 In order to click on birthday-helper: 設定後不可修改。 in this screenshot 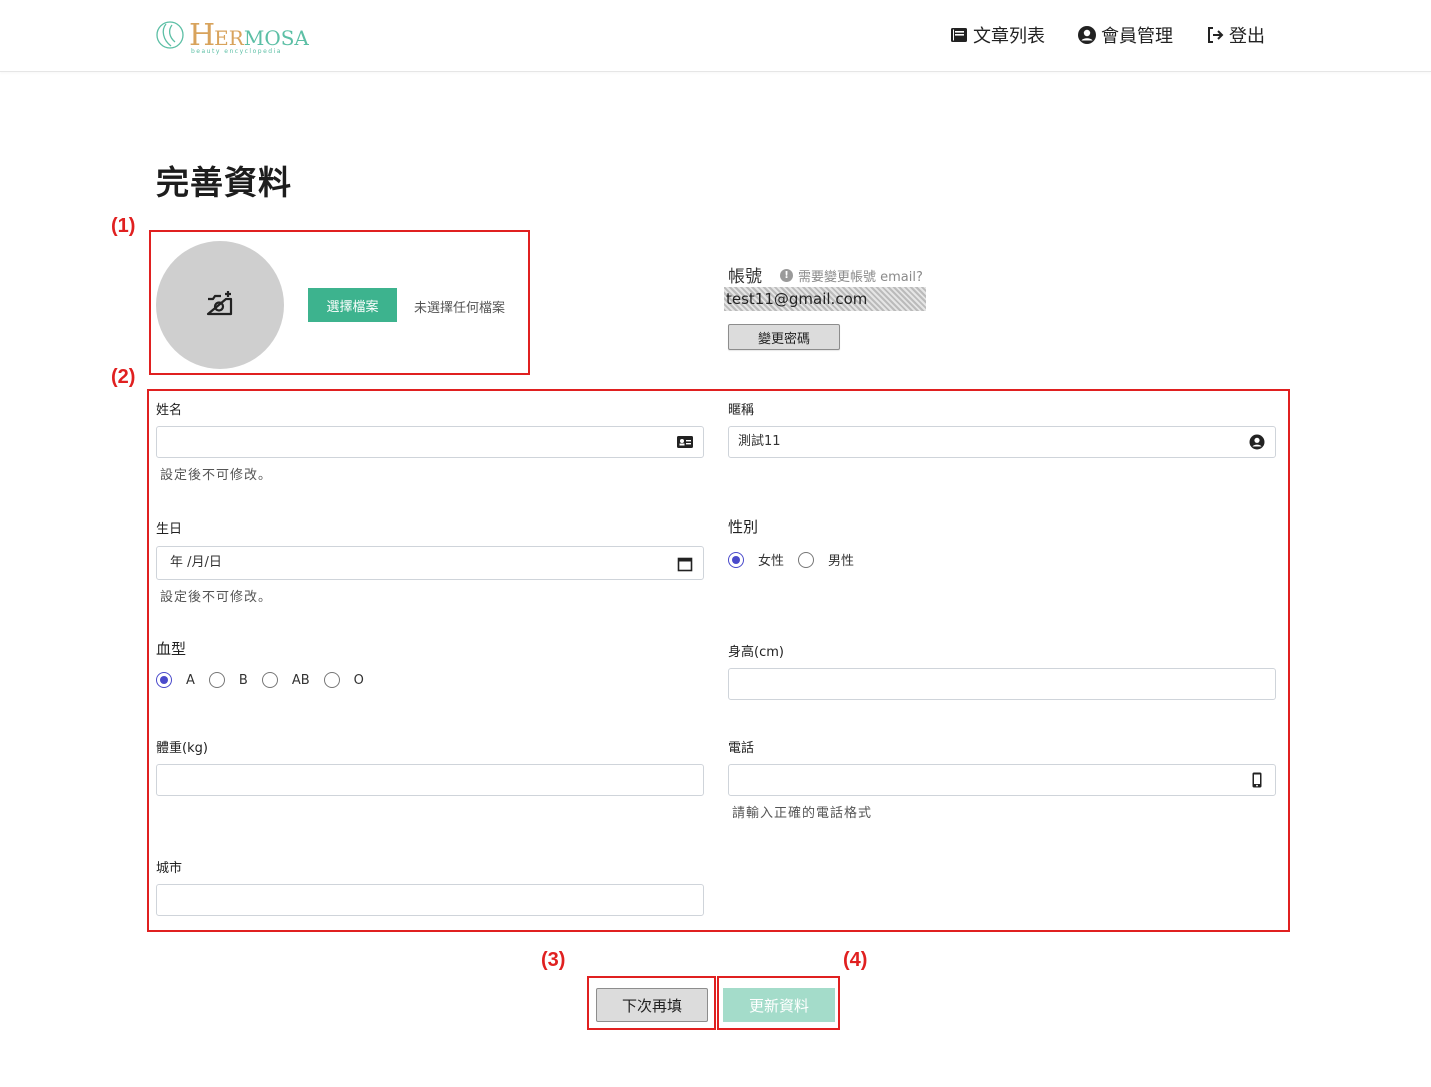, I will do `click(216, 597)`.